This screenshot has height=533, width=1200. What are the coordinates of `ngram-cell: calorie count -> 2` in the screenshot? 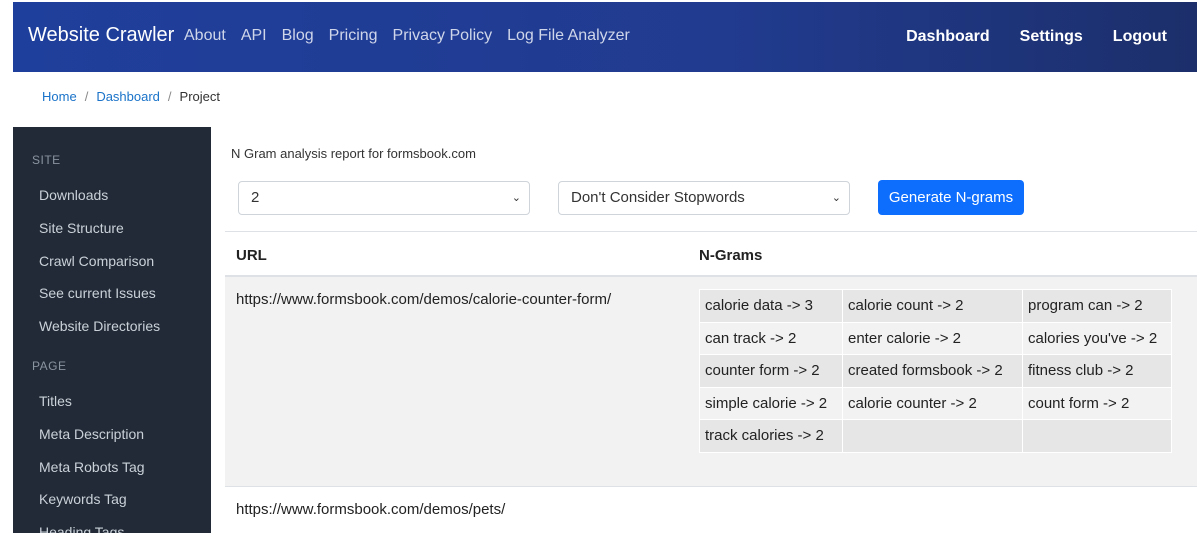 It's located at (932, 306).